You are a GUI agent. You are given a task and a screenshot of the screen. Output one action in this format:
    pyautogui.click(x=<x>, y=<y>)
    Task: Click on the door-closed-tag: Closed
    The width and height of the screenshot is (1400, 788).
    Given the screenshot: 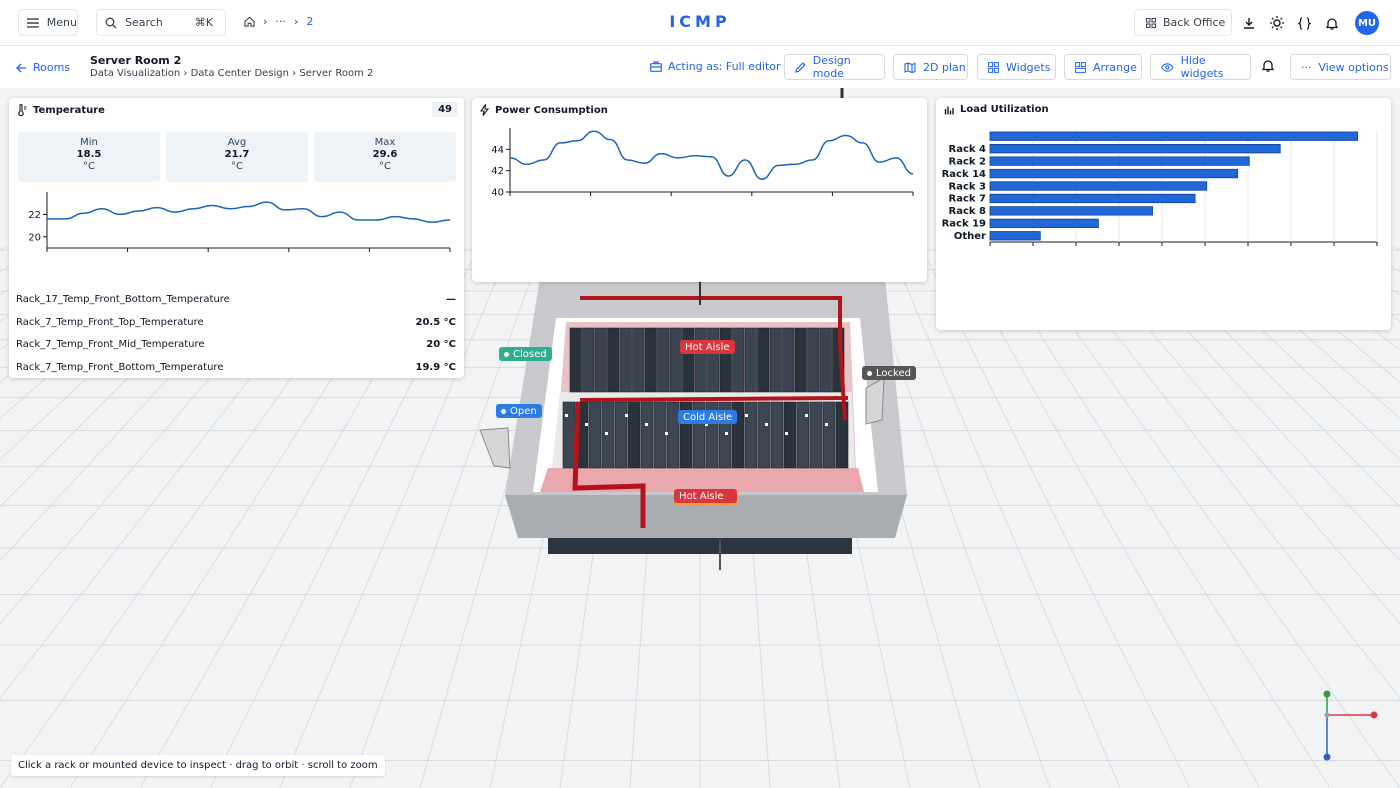 What is the action you would take?
    pyautogui.click(x=525, y=354)
    